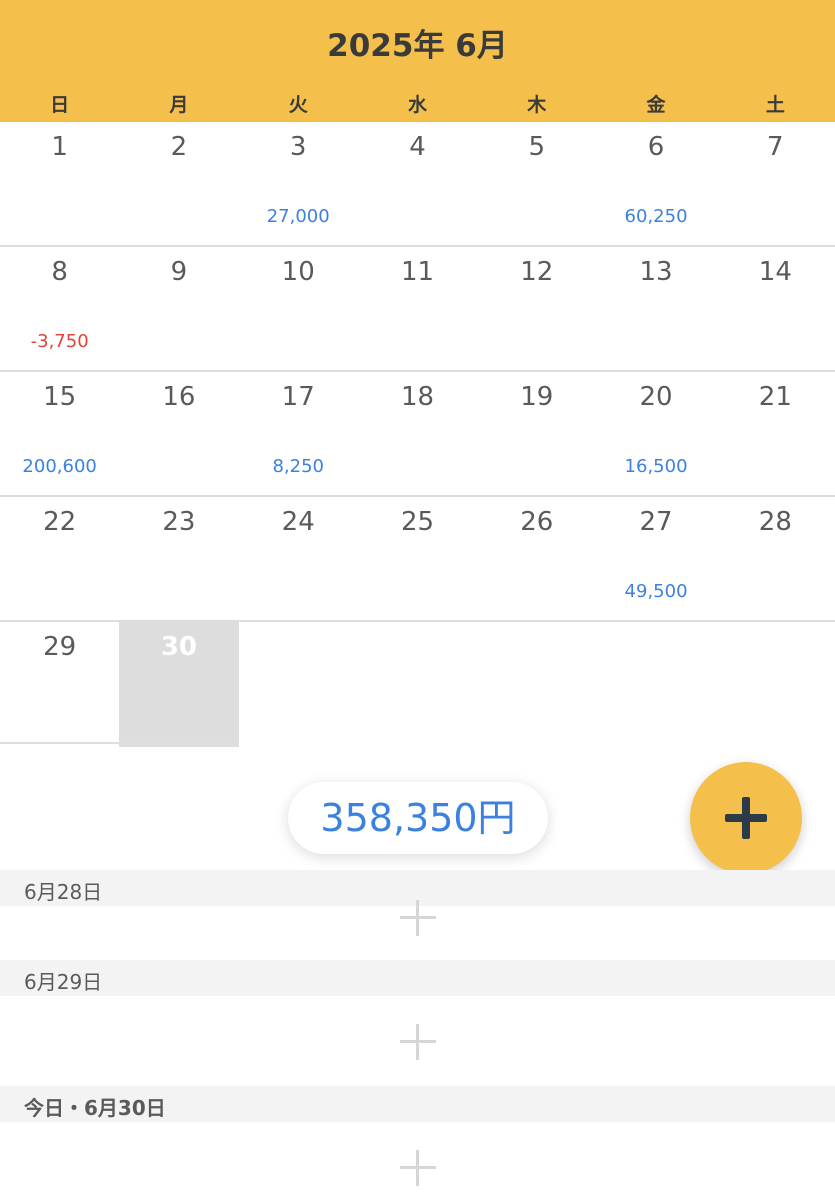 This screenshot has width=835, height=1200. What do you see at coordinates (656, 216) in the screenshot?
I see `day-amount: 60,250` at bounding box center [656, 216].